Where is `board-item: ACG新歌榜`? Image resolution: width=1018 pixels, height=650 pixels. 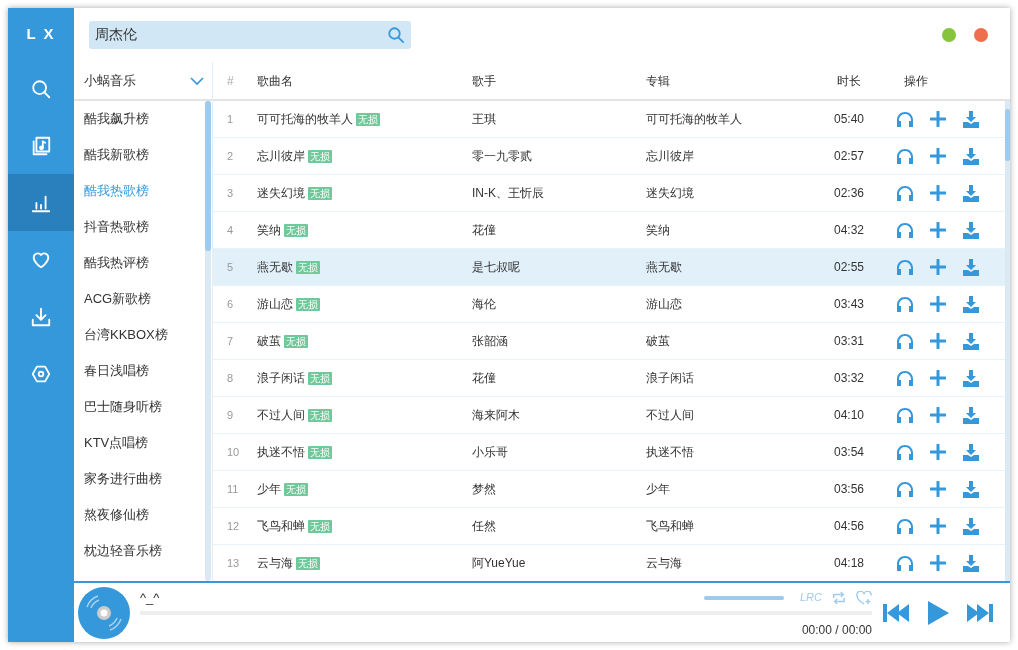
board-item: ACG新歌榜 is located at coordinates (118, 299).